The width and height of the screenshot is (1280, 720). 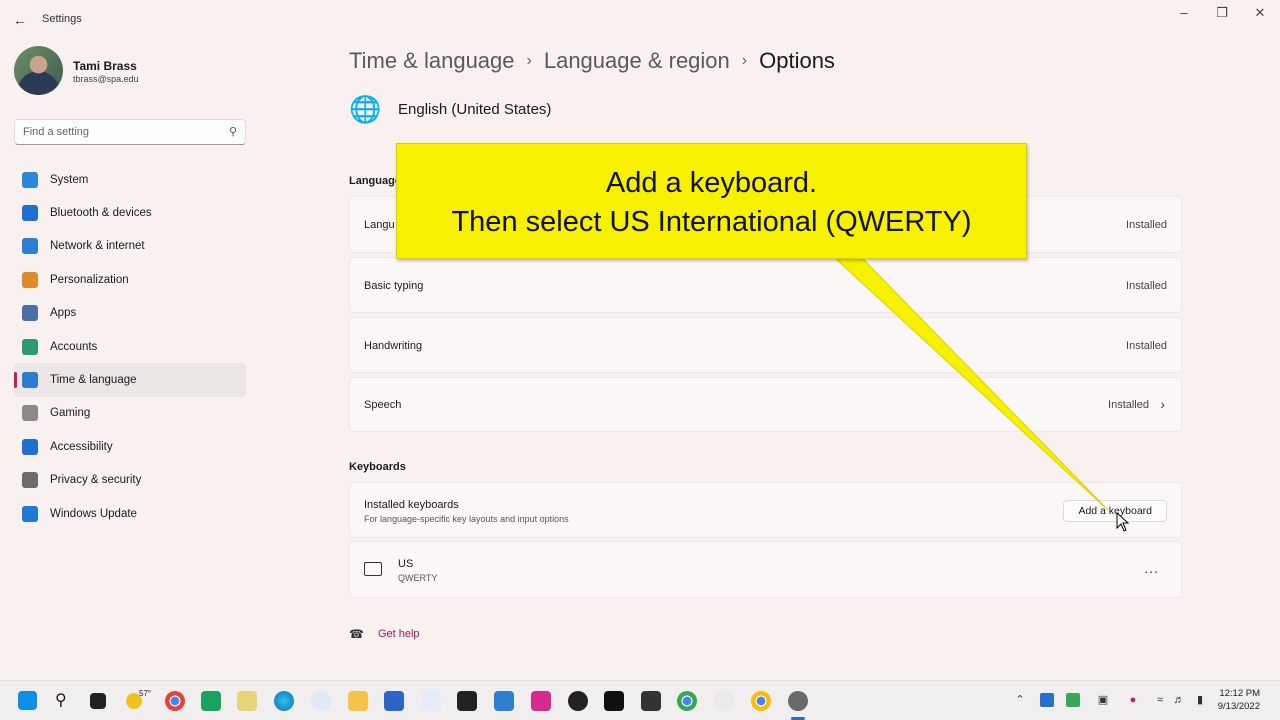 I want to click on start-icon, so click(x=27, y=700).